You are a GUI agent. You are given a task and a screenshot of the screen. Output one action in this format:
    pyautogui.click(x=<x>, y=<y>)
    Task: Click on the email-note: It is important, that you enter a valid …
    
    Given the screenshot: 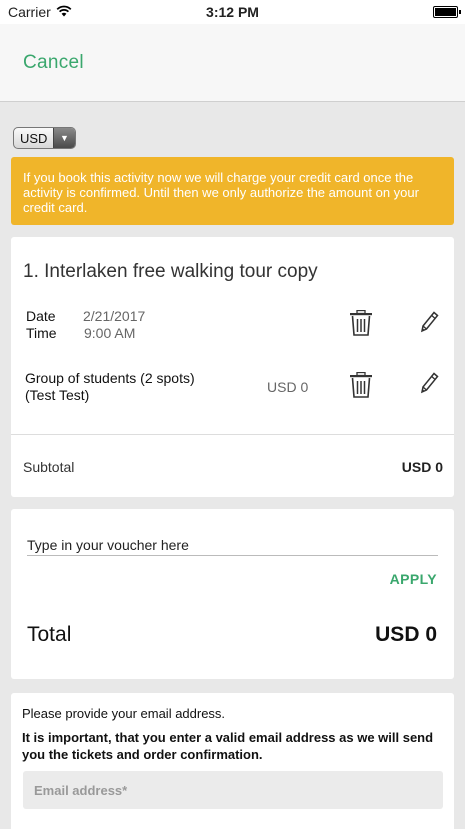 What is the action you would take?
    pyautogui.click(x=228, y=746)
    